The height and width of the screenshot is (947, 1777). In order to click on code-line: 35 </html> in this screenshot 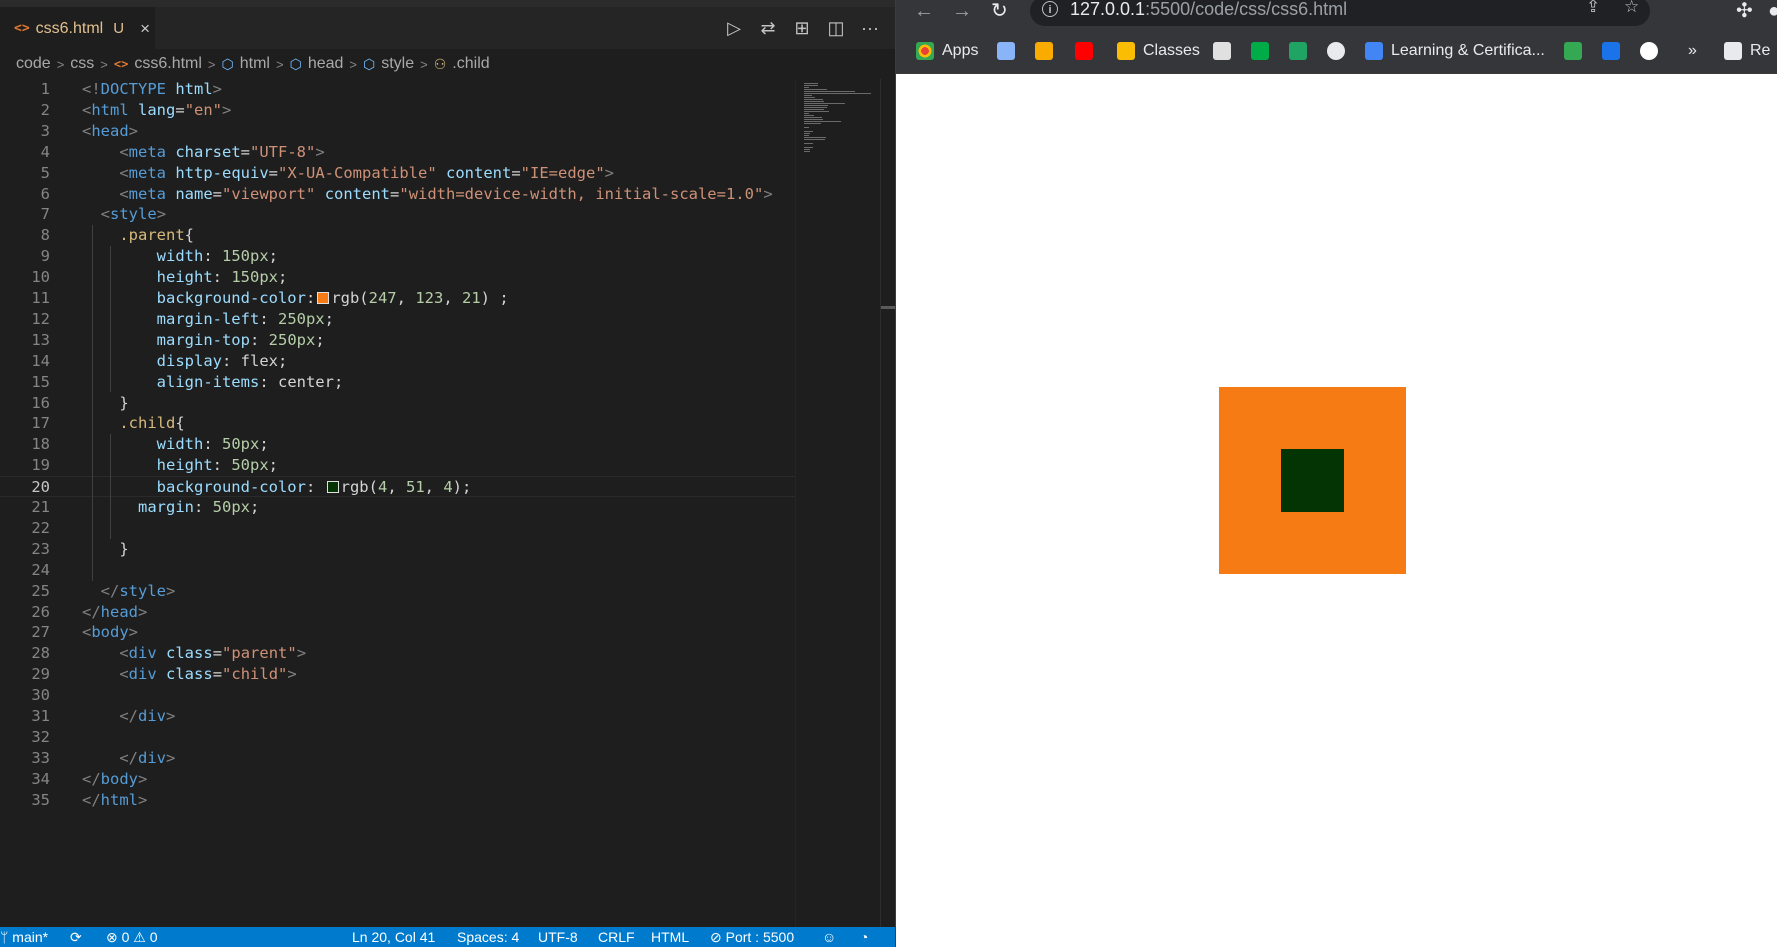, I will do `click(397, 800)`.